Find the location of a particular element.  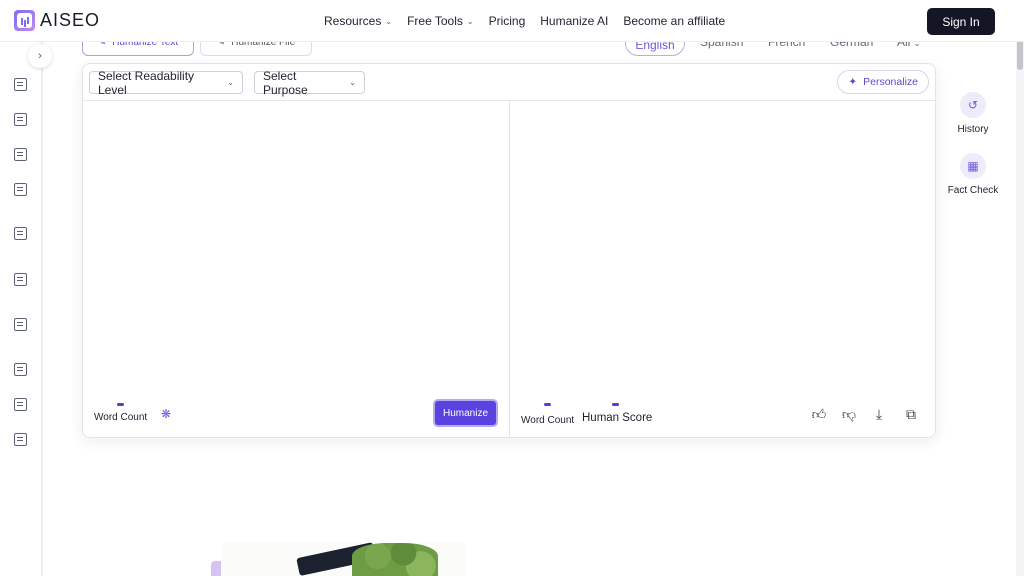

sidebar-expand-button: › is located at coordinates (40, 56).